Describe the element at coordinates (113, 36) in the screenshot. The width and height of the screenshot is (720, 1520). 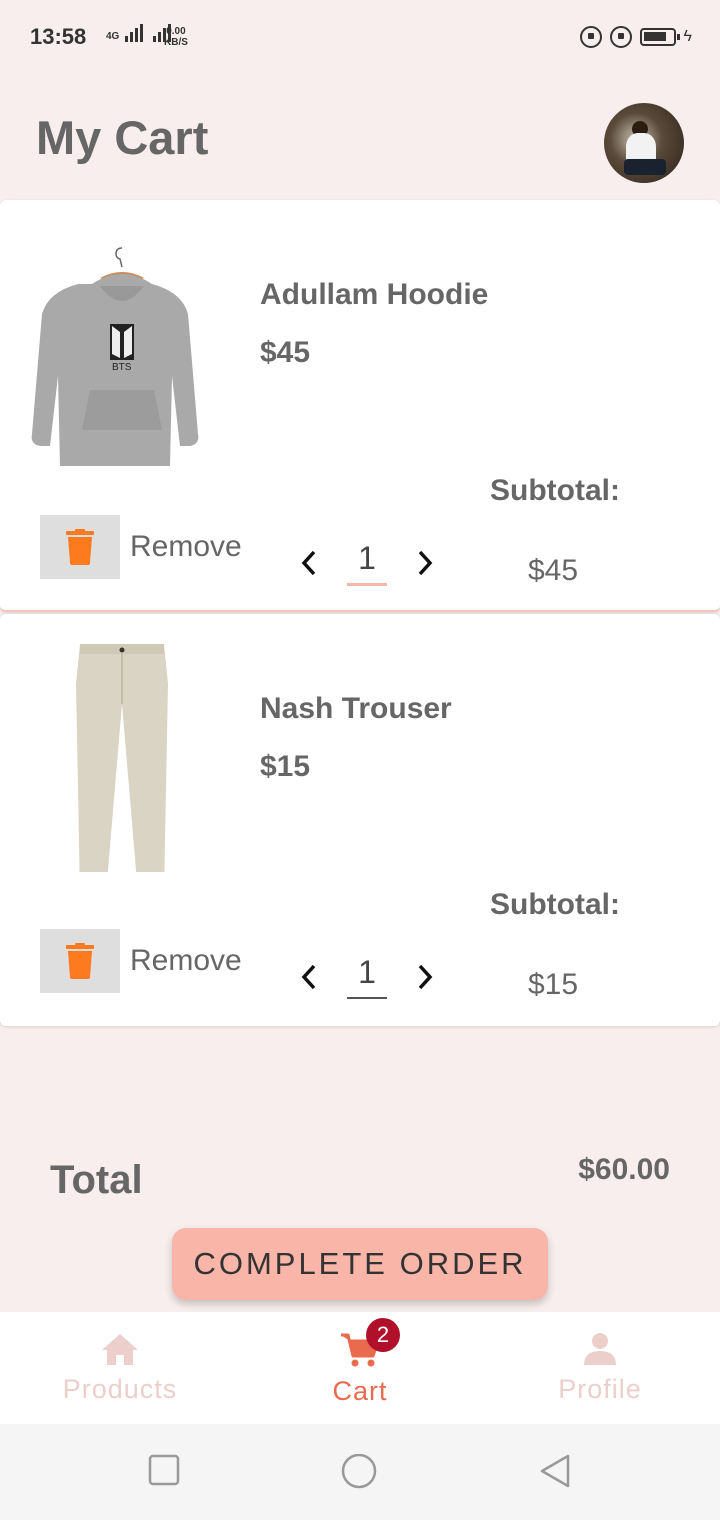
I see `network-type-badge: 4G` at that location.